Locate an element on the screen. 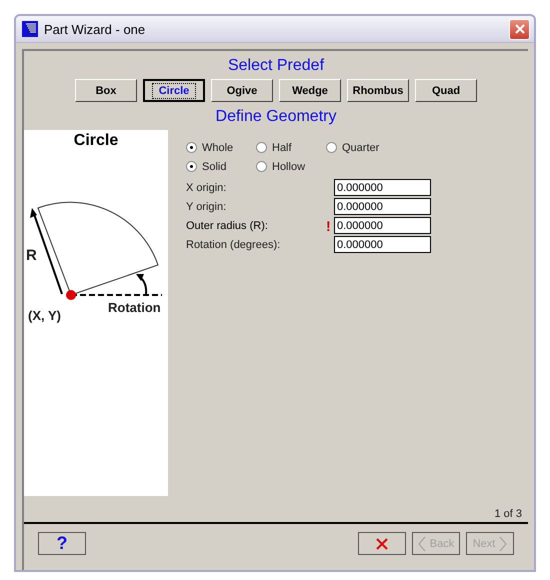  section-title: Select Predef is located at coordinates (276, 66).